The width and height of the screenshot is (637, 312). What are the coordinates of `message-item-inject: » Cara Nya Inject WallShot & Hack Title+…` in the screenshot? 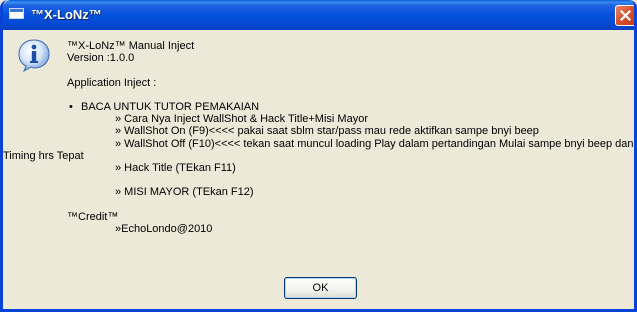 It's located at (241, 119).